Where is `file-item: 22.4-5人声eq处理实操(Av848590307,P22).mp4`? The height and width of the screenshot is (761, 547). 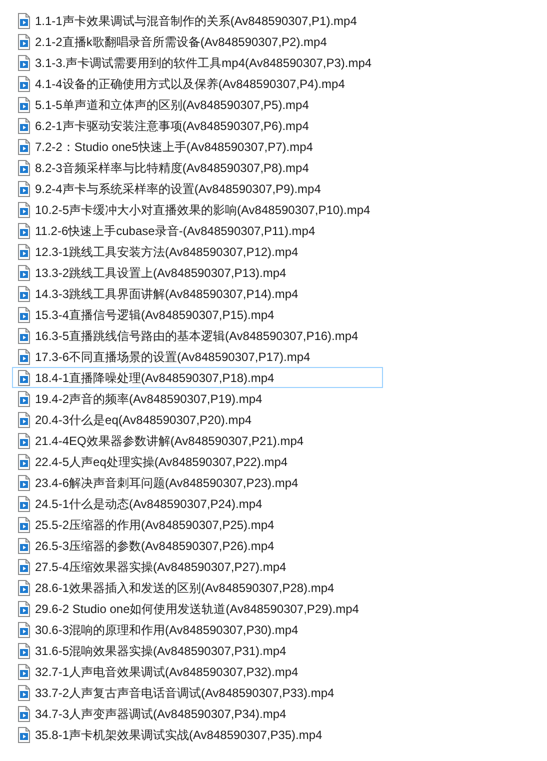 file-item: 22.4-5人声eq处理实操(Av848590307,P22).mp4 is located at coordinates (197, 461).